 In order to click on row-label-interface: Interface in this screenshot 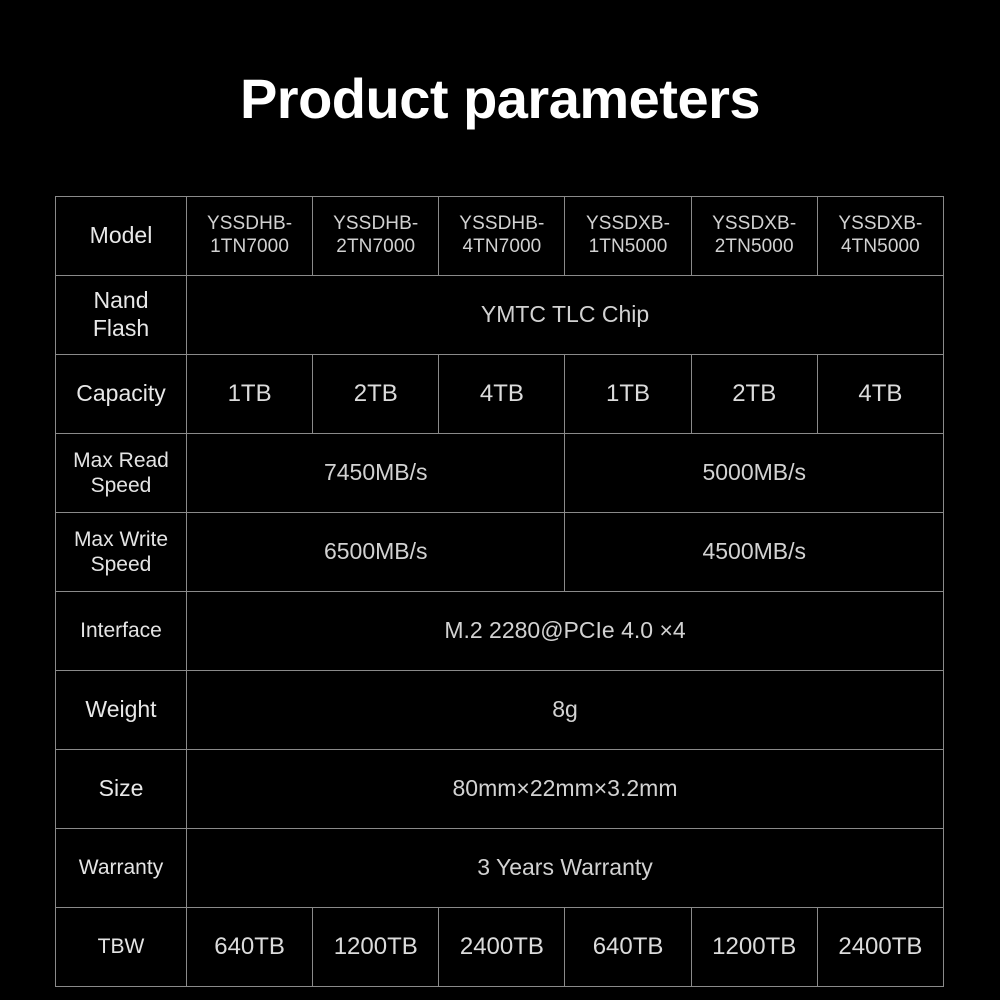, I will do `click(121, 631)`.